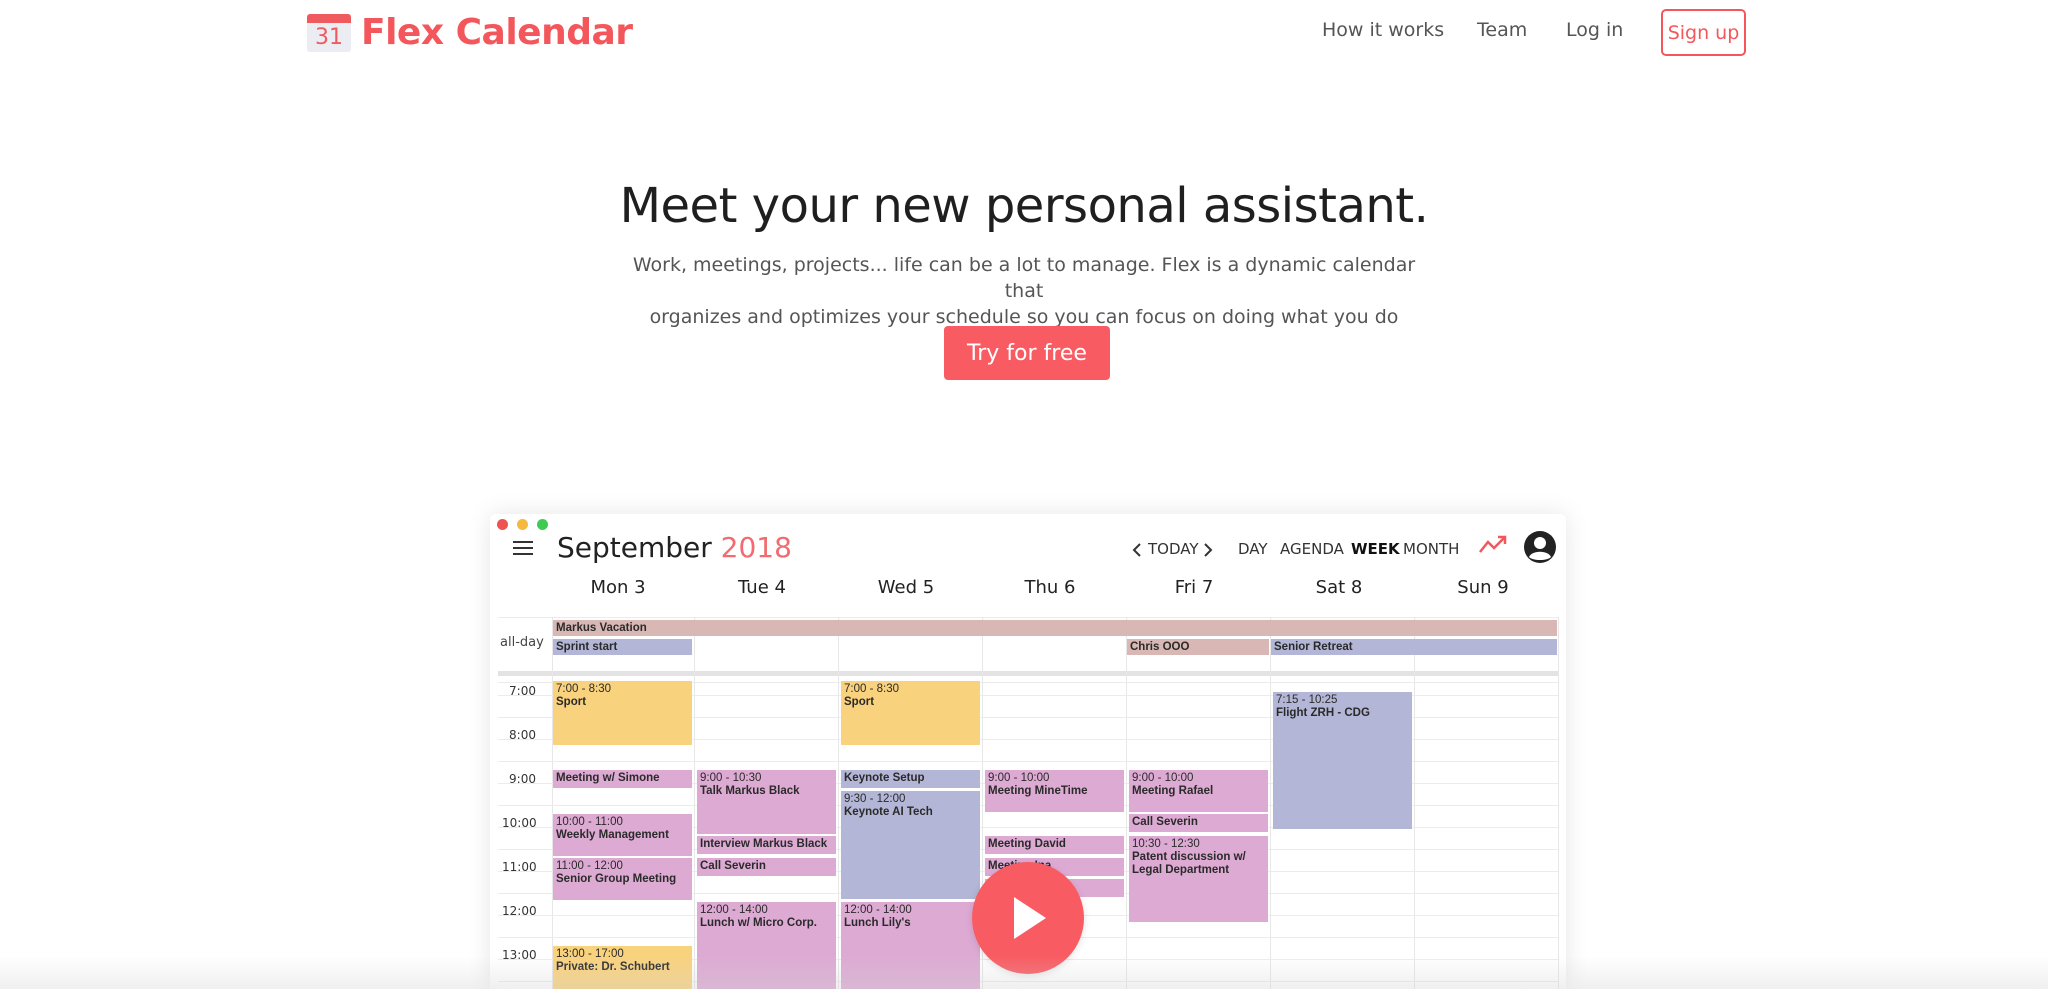 Image resolution: width=2048 pixels, height=989 pixels. I want to click on day-header-tue: Tue 4, so click(762, 587).